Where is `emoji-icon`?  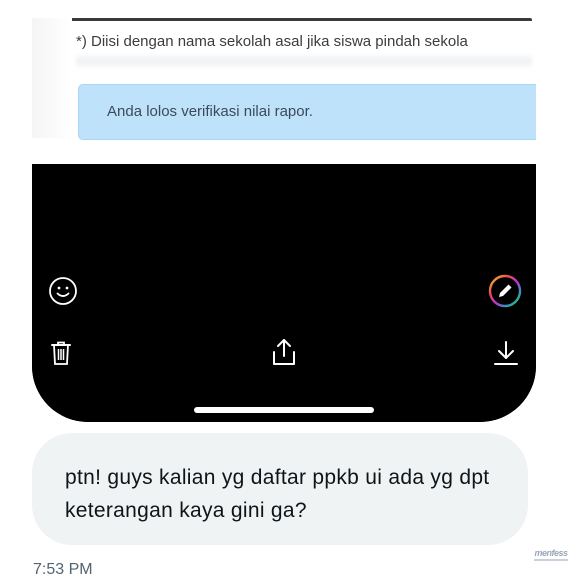
emoji-icon is located at coordinates (63, 291).